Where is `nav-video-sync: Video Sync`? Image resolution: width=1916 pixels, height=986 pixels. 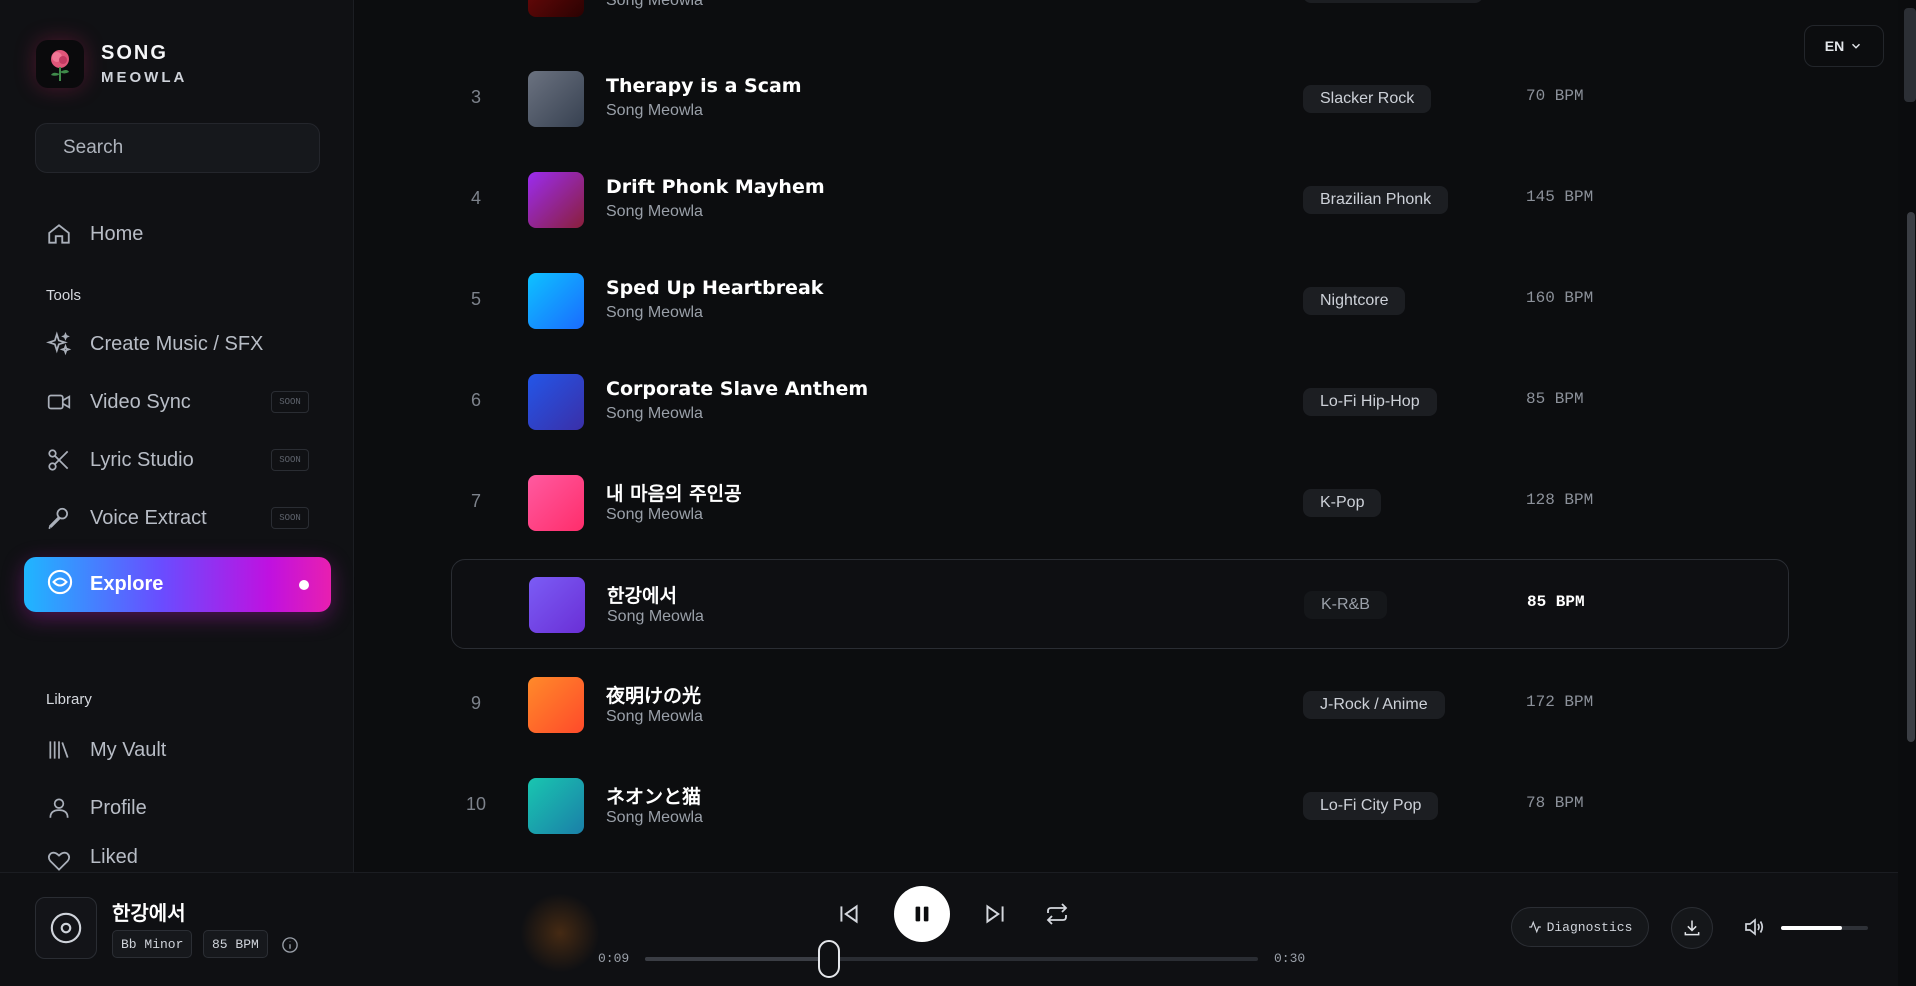
nav-video-sync: Video Sync is located at coordinates (117, 402).